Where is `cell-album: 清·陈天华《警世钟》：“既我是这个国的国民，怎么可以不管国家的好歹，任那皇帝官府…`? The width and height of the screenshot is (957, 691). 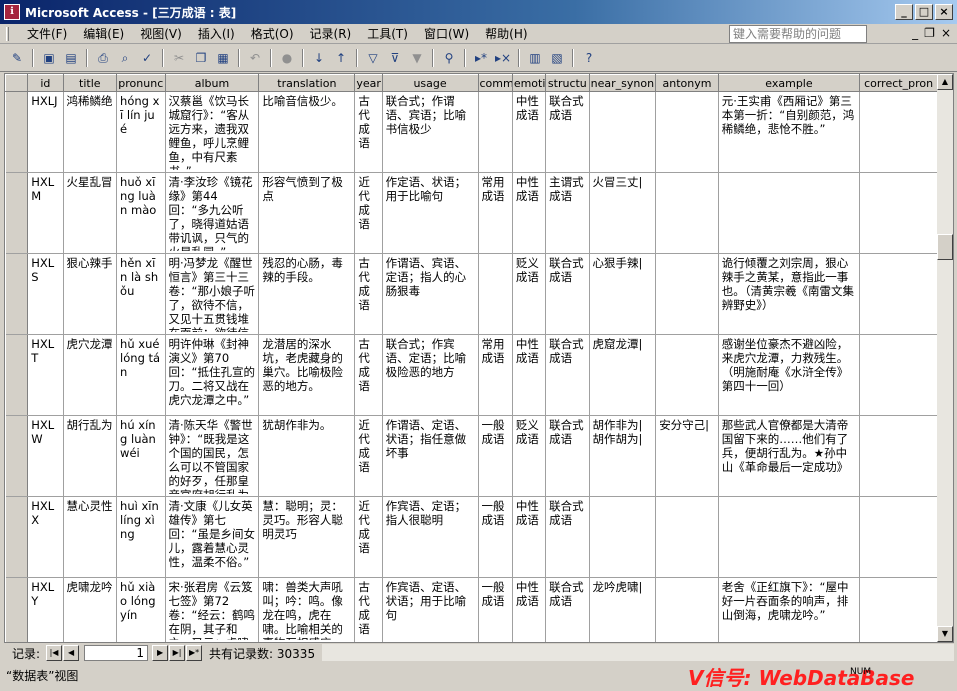 cell-album: 清·陈天华《警世钟》：“既我是这个国的国民，怎么可以不管国家的好歹，任那皇帝官府… is located at coordinates (212, 456).